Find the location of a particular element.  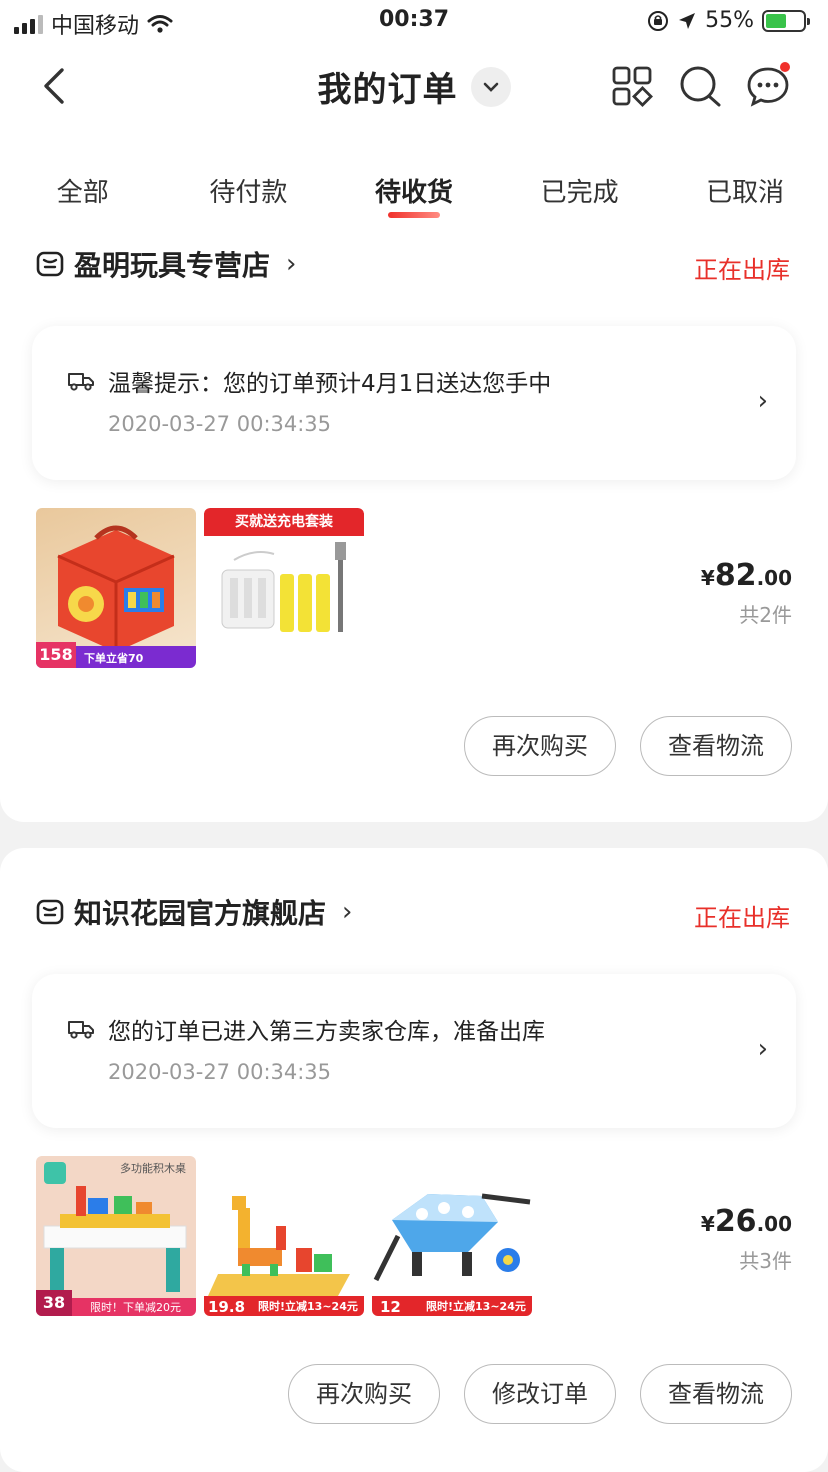

price-badge: 158 is located at coordinates (56, 655).